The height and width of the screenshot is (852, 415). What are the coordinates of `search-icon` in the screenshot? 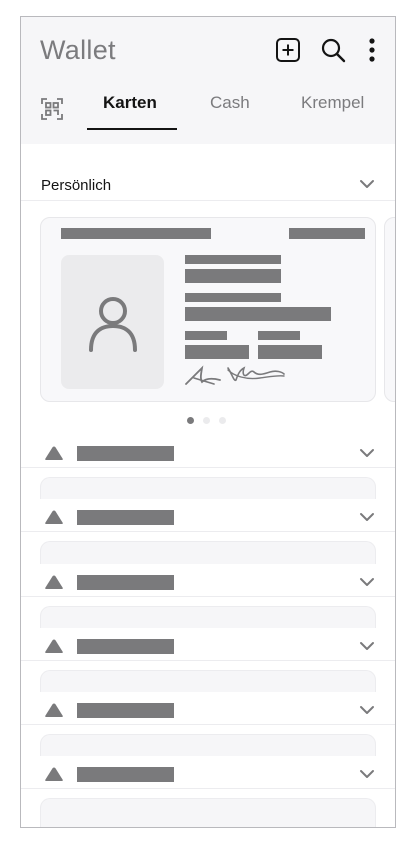 It's located at (333, 50).